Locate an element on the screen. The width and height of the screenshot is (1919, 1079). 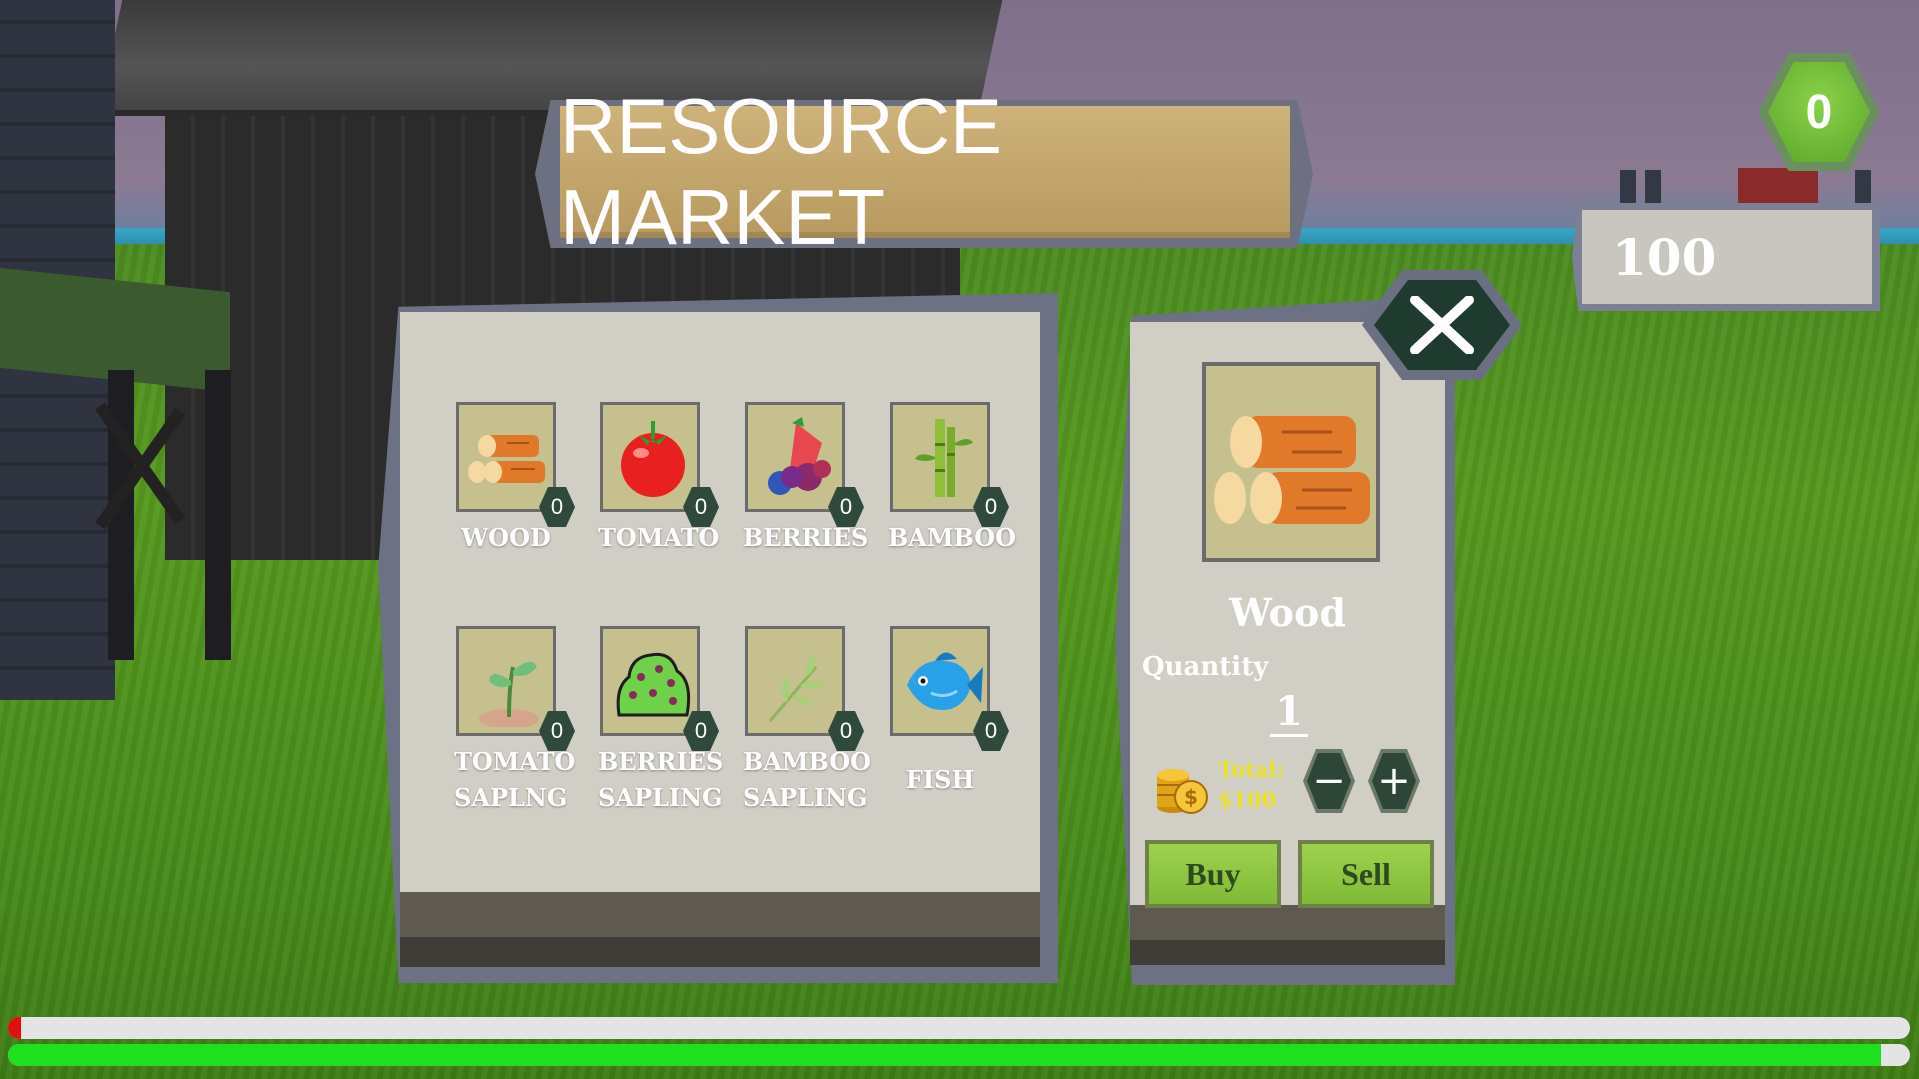
item-bamboo-sapling: 0 BAMBOO SAPLING is located at coordinates (807, 721).